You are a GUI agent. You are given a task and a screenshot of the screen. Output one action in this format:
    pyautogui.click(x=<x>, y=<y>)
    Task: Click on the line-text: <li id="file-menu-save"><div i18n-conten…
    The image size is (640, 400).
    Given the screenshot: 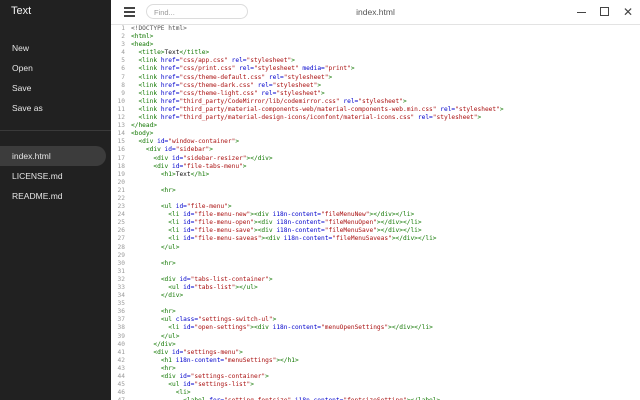 What is the action you would take?
    pyautogui.click(x=276, y=231)
    